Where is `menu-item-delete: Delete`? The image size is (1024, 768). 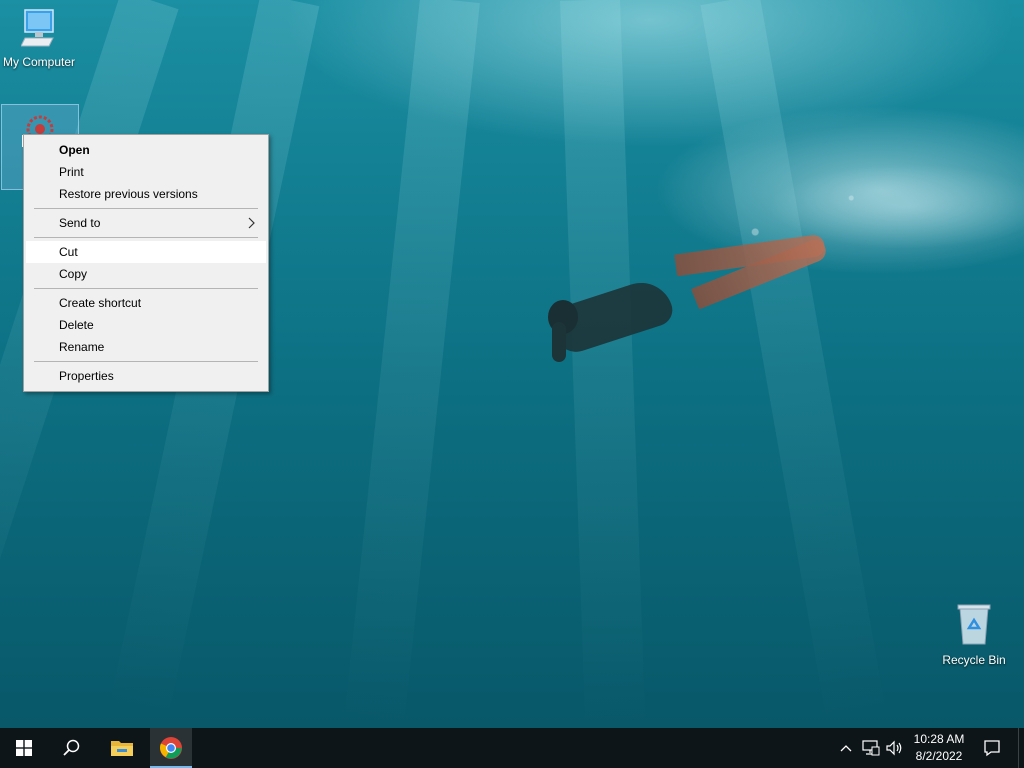 menu-item-delete: Delete is located at coordinates (146, 325).